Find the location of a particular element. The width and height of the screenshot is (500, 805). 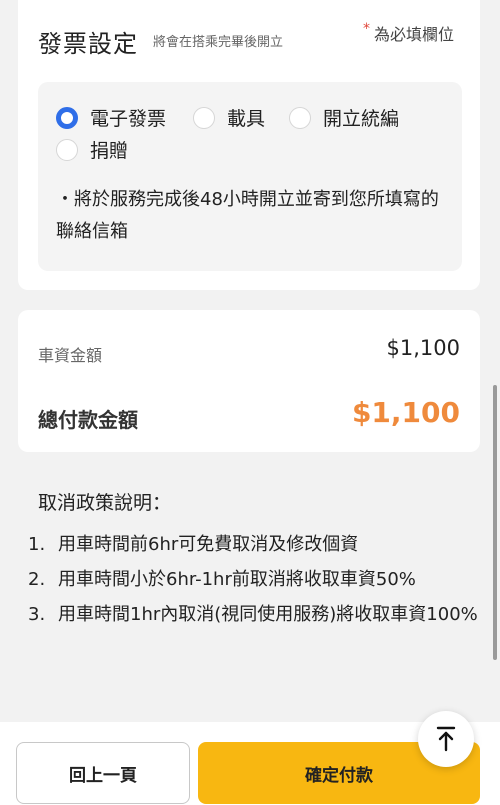

invoice-option-label: 捐贈 is located at coordinates (109, 151).